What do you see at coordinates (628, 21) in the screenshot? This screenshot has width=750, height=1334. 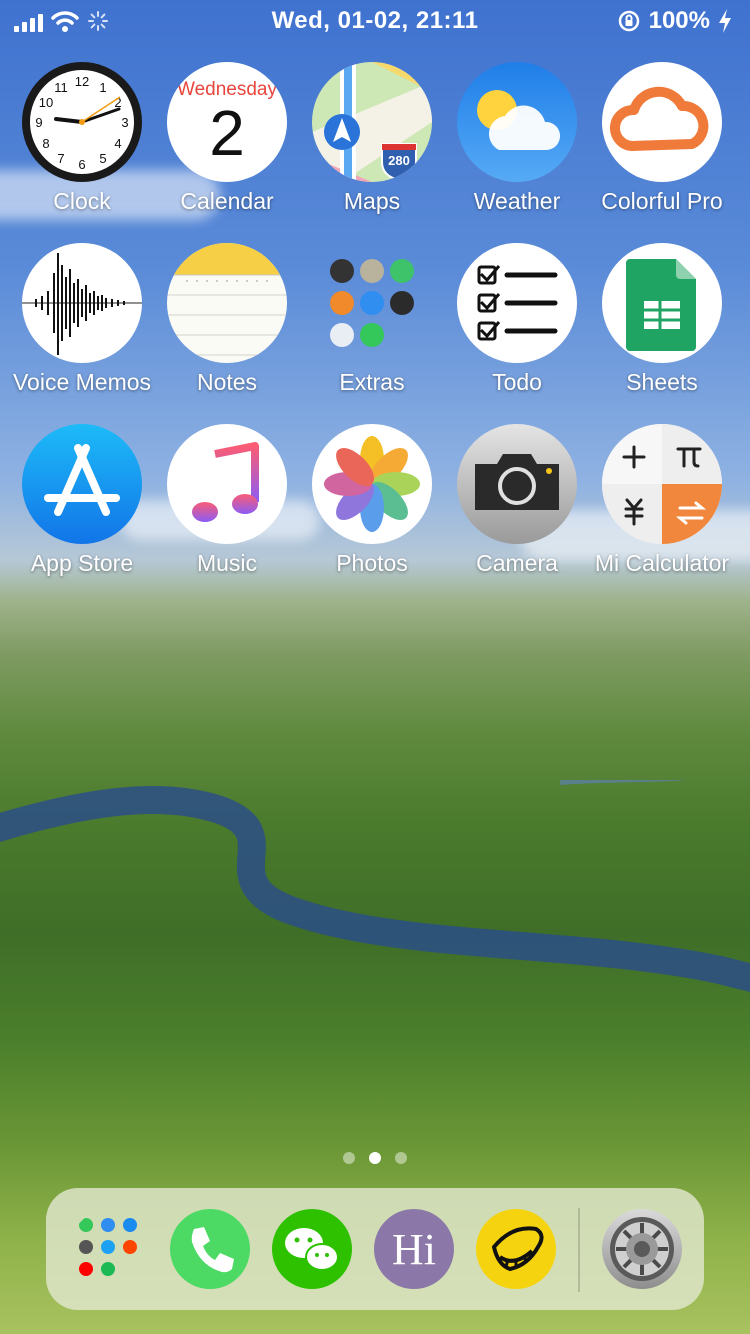 I see `rotation-lock-icon` at bounding box center [628, 21].